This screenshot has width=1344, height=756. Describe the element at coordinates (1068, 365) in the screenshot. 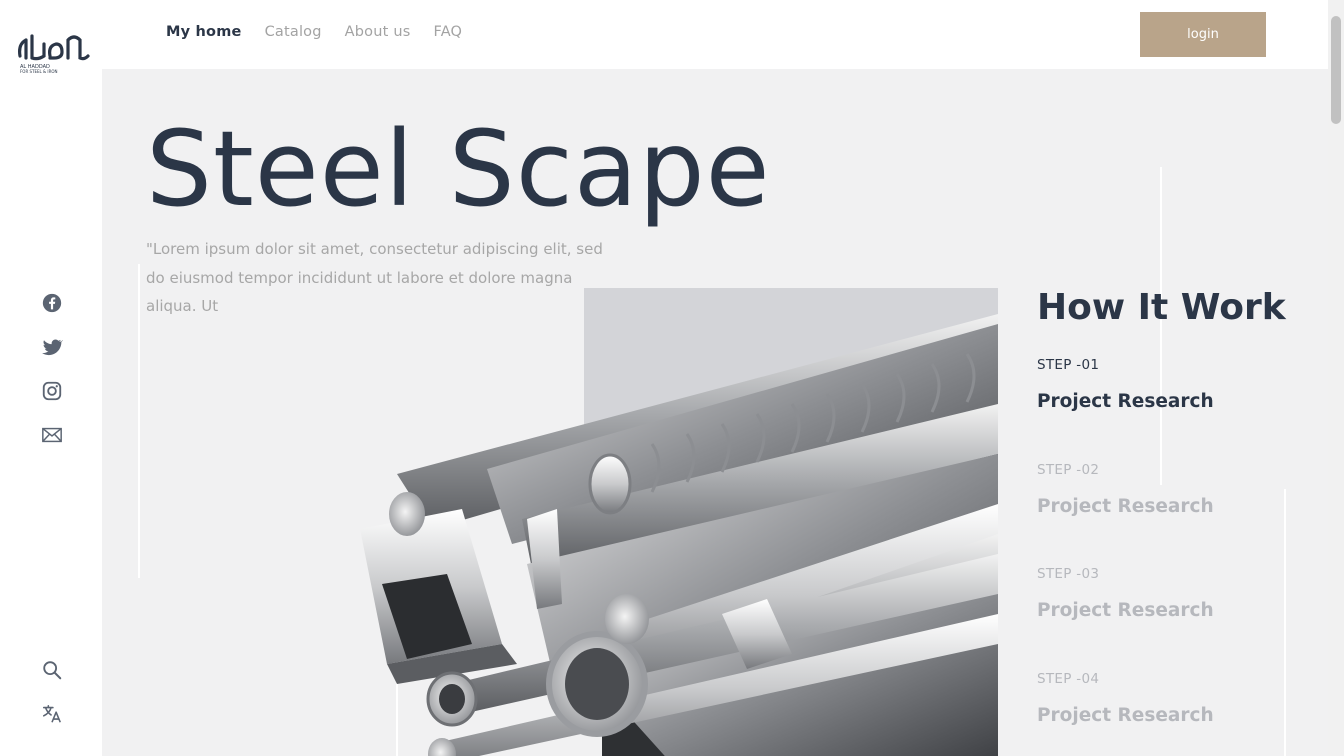

I see `step-label: STEP -01` at that location.